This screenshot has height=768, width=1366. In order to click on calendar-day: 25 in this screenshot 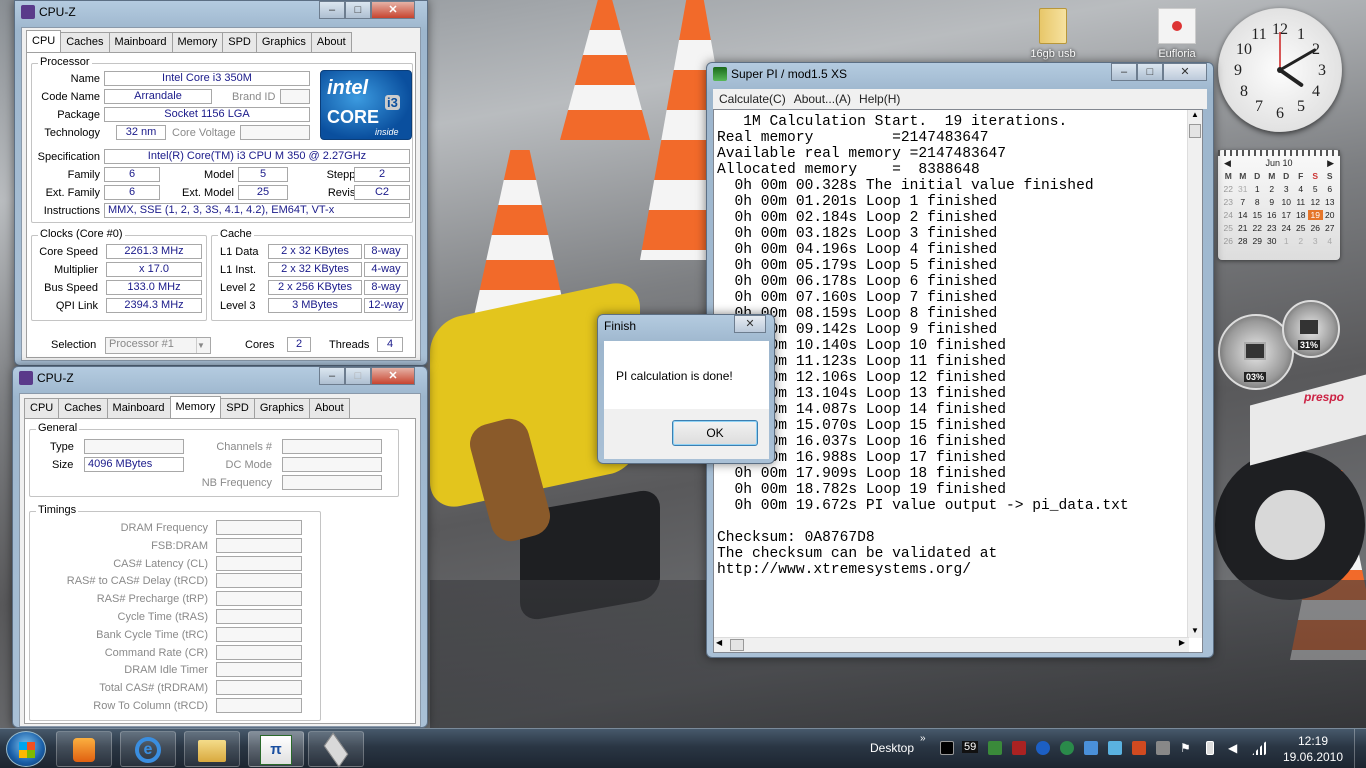, I will do `click(1301, 228)`.